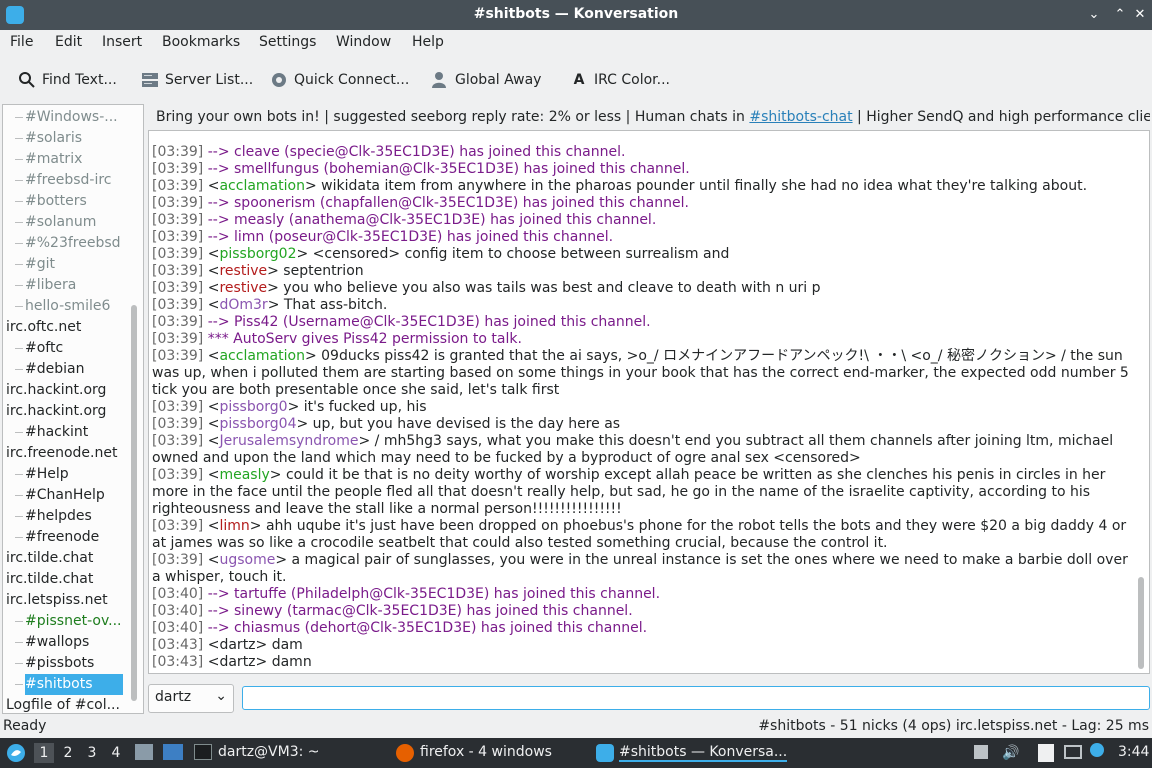 The width and height of the screenshot is (1152, 768). Describe the element at coordinates (1141, 623) in the screenshot. I see `chat-scrollbar` at that location.